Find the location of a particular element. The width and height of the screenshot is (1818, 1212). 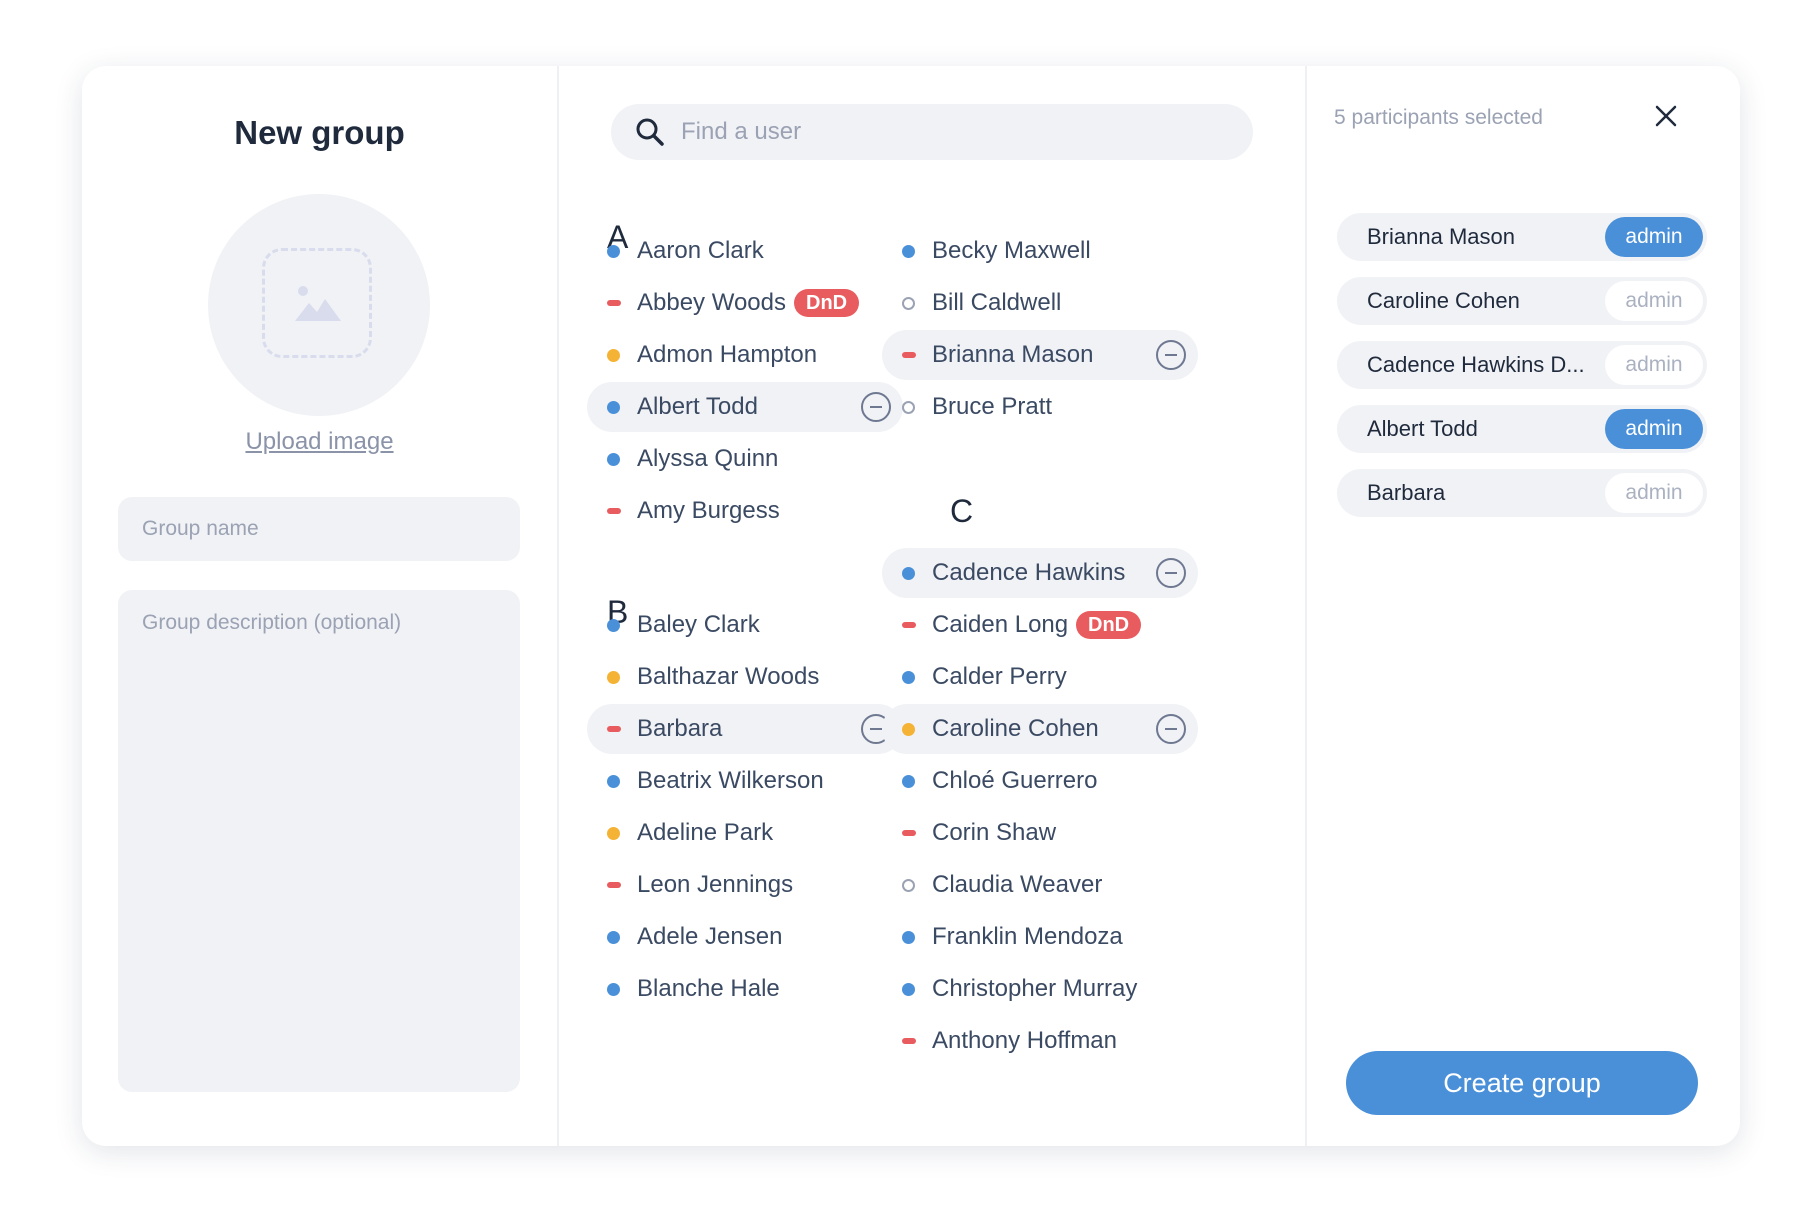

participant-chip: Barbara admin is located at coordinates (1522, 493).